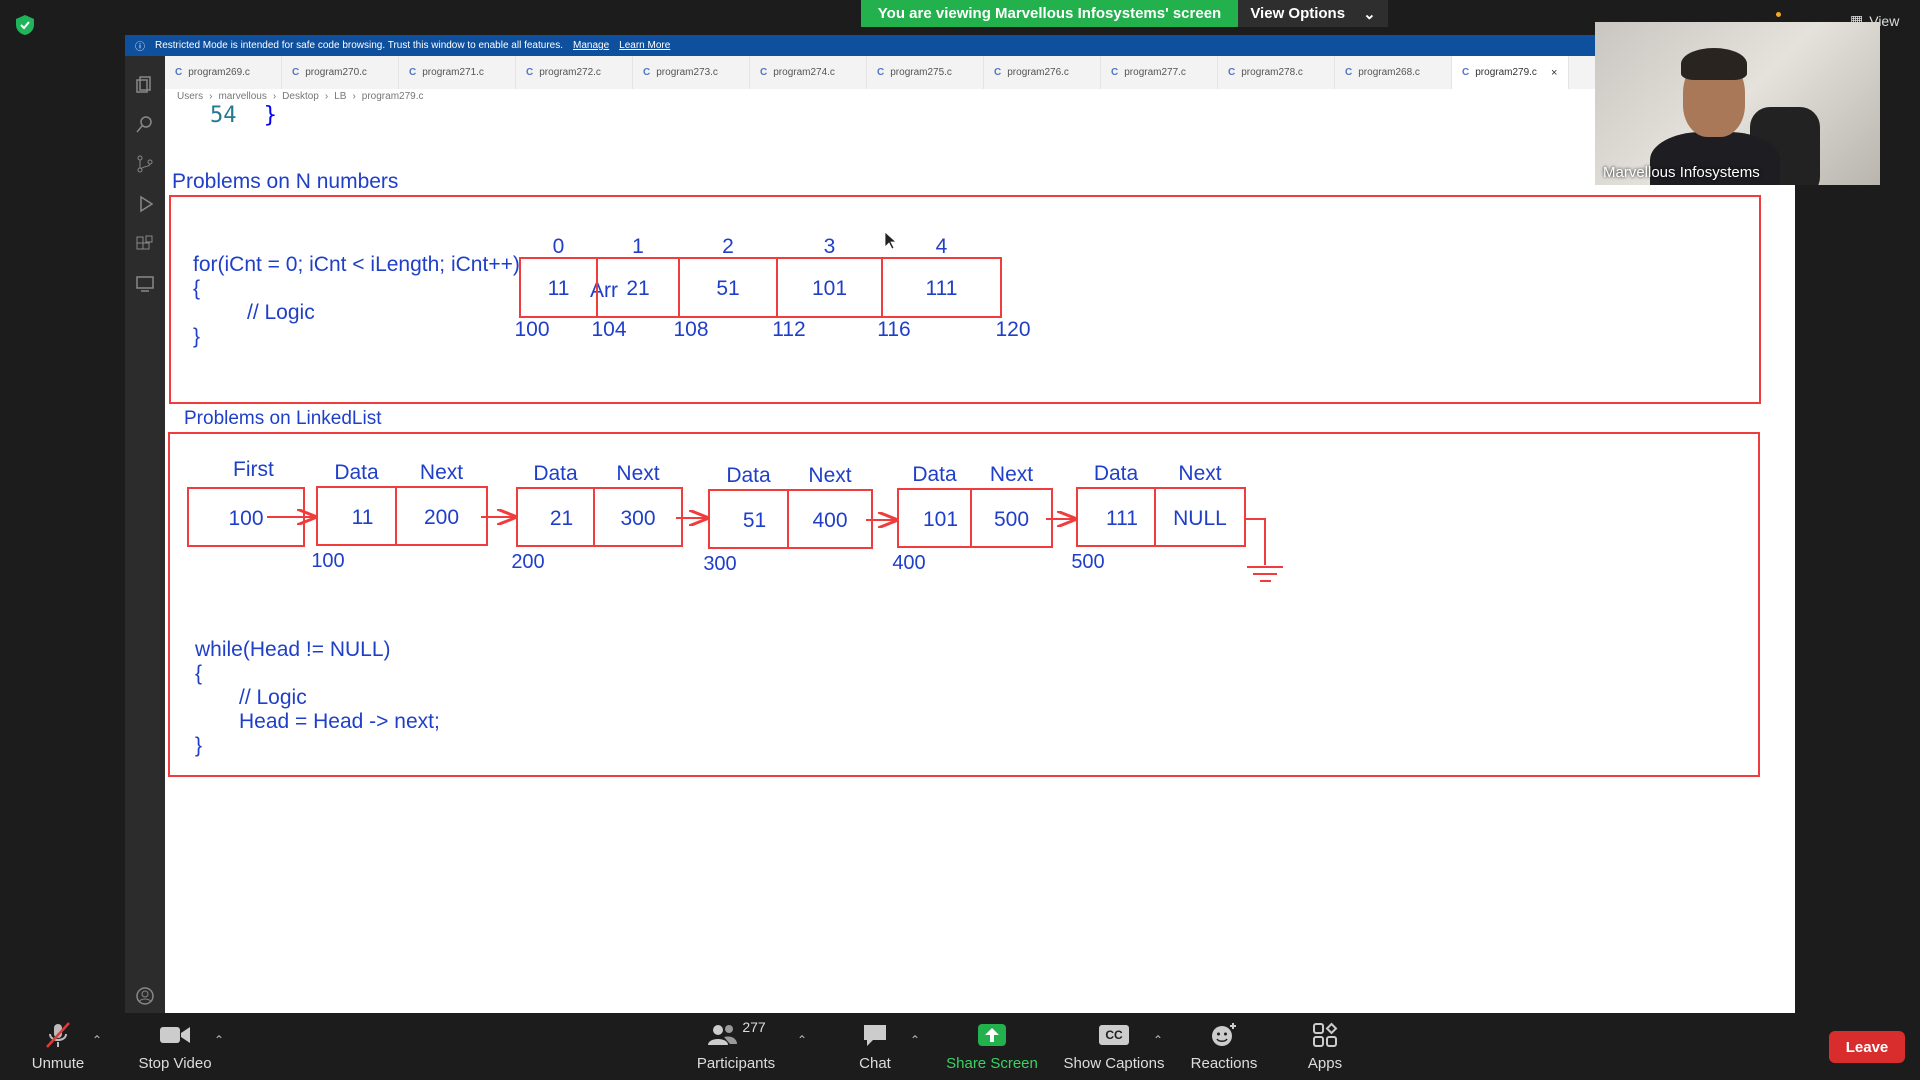  What do you see at coordinates (363, 517) in the screenshot?
I see `node-data-value: 11` at bounding box center [363, 517].